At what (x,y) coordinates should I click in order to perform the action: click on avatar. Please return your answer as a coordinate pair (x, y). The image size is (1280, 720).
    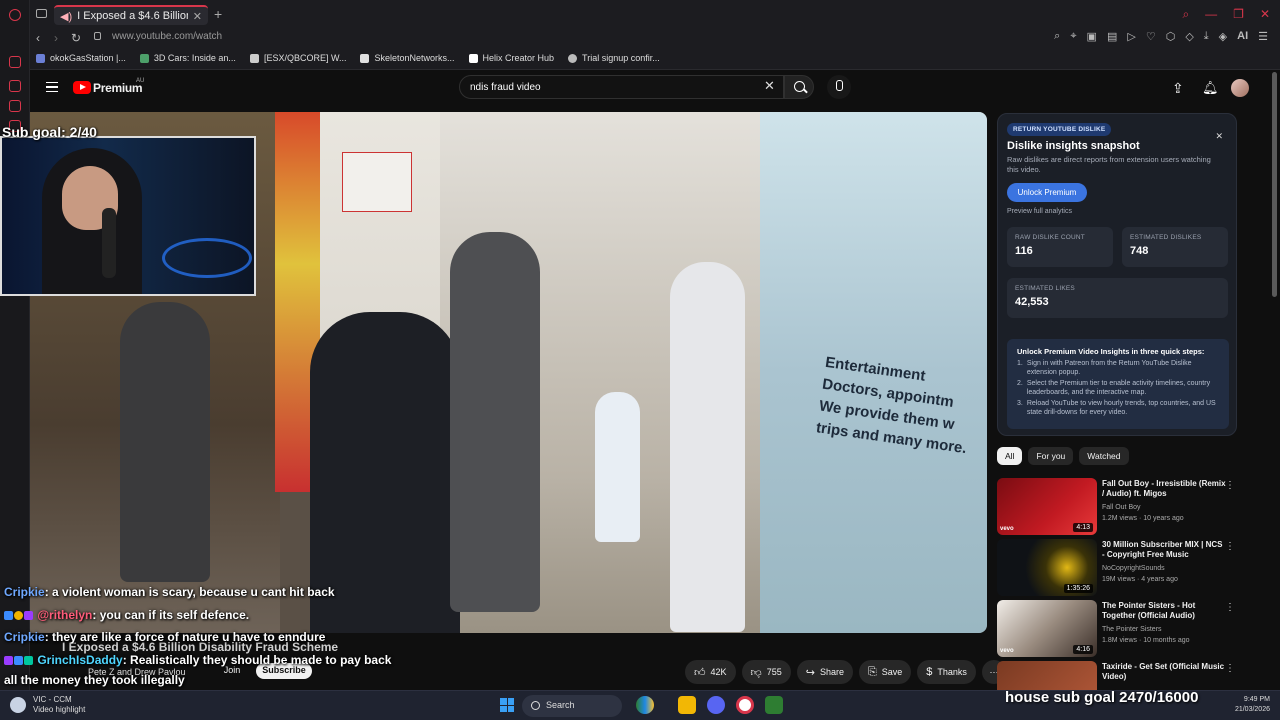
    Looking at the image, I should click on (1240, 88).